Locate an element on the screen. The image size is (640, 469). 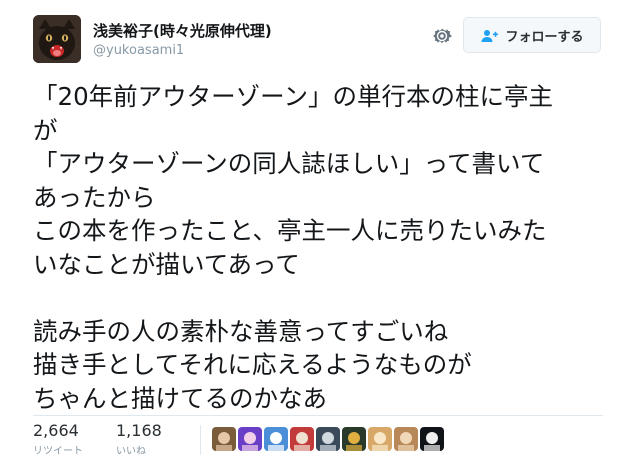
cat-avatar-image is located at coordinates (57, 39).